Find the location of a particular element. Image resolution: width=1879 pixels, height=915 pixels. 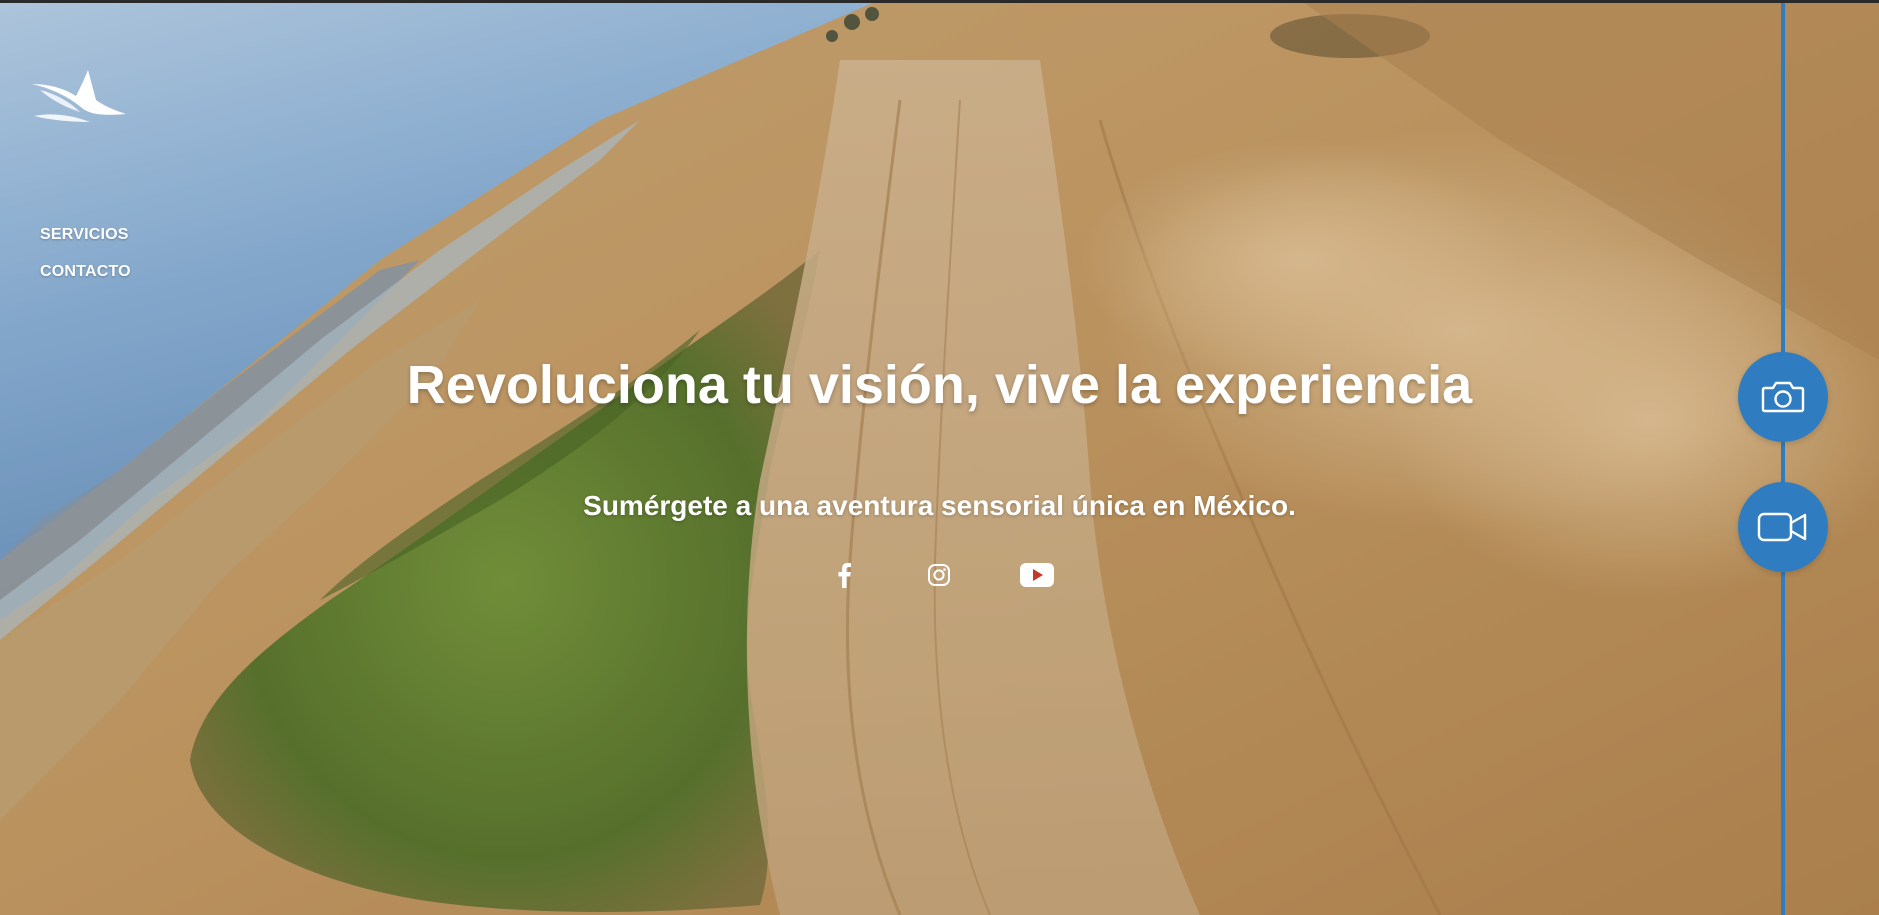

instagram-icon is located at coordinates (939, 575).